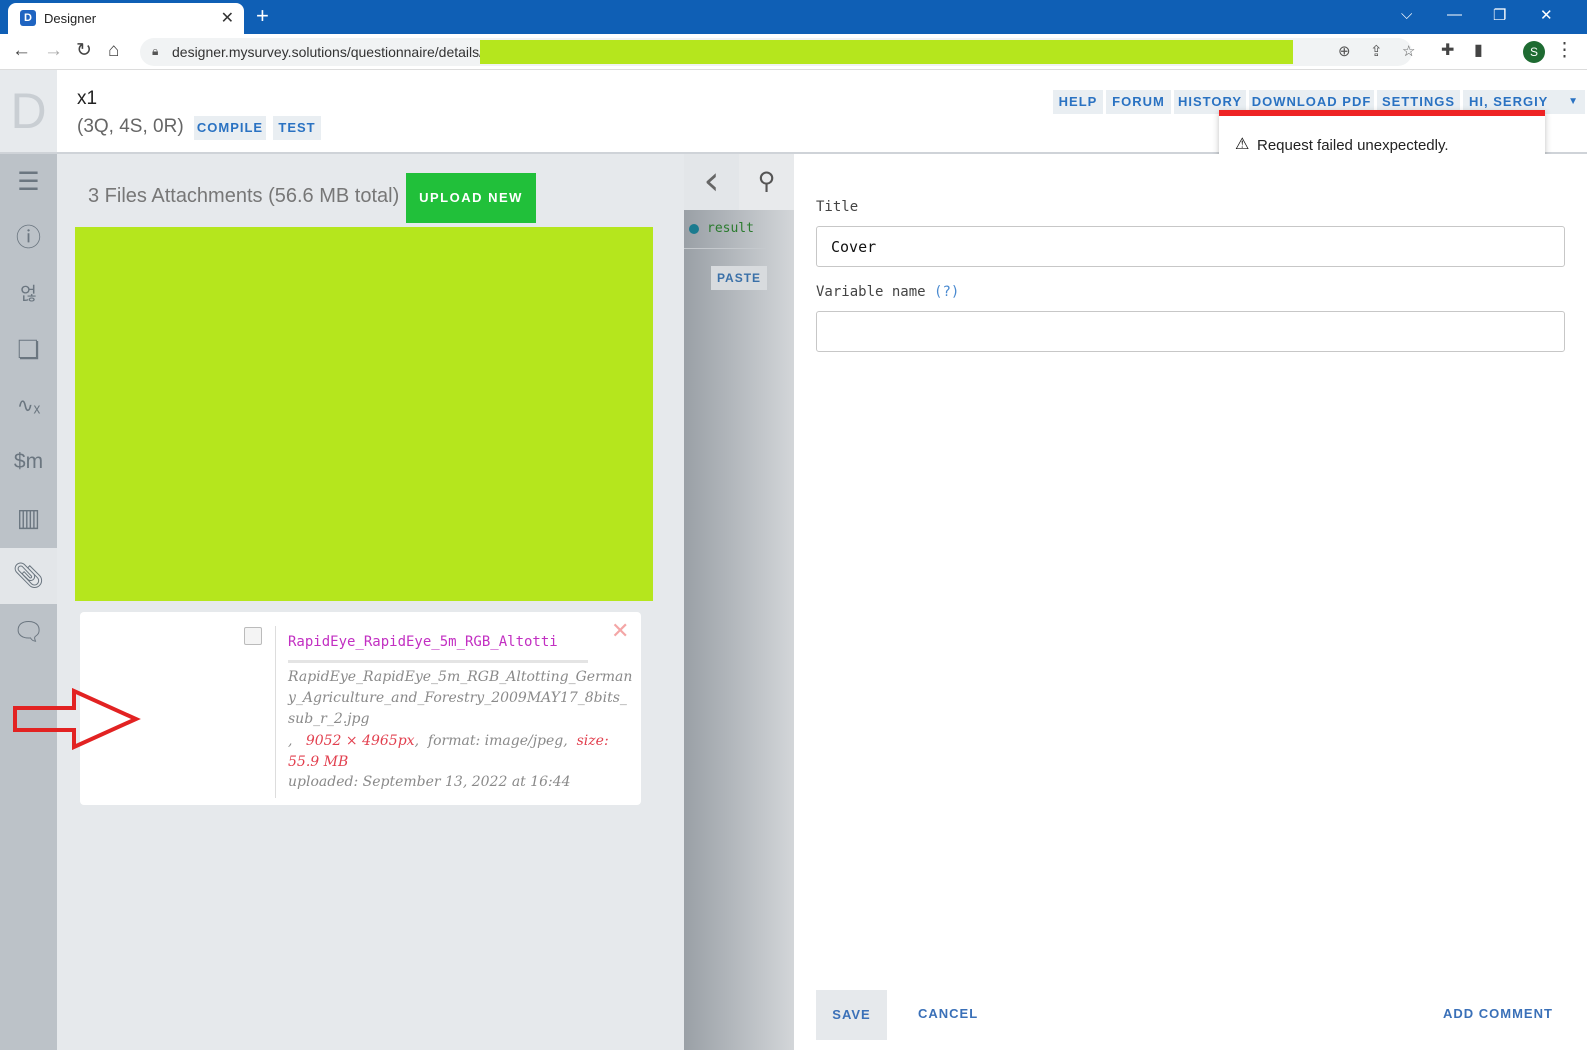 Image resolution: width=1587 pixels, height=1050 pixels. I want to click on lookup-tables-icon: ∿ₓ, so click(28, 406).